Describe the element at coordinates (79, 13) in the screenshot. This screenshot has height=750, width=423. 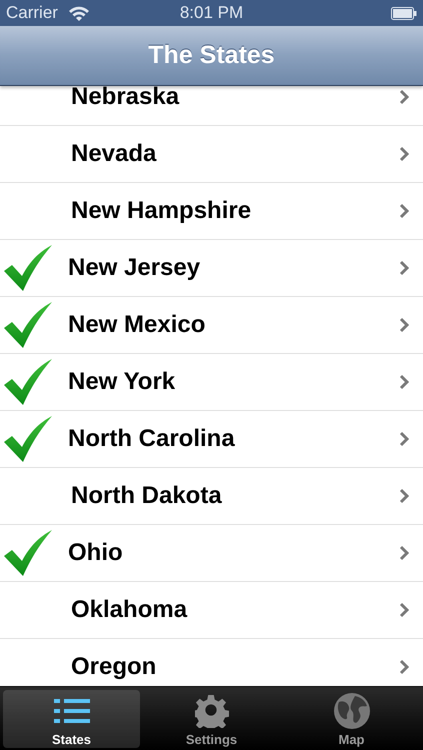
I see `wifi-icon` at that location.